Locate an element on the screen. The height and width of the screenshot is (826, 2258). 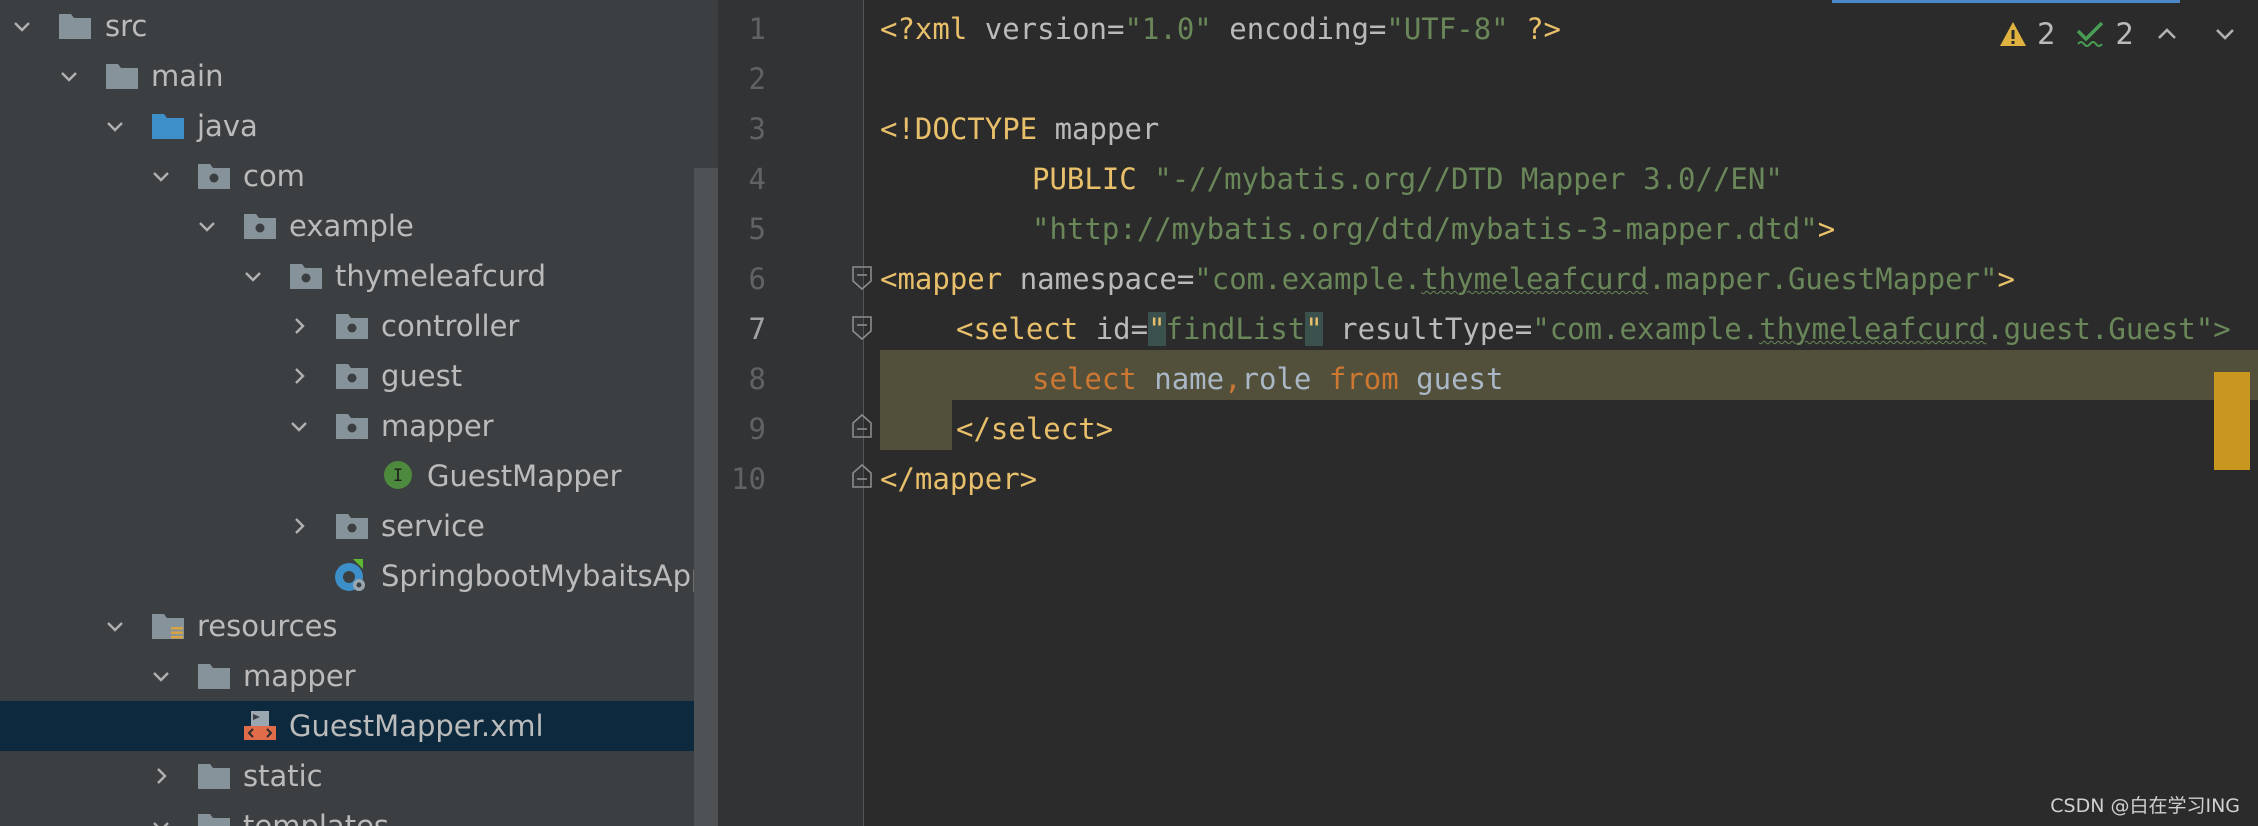
code-token: name is located at coordinates (1189, 379).